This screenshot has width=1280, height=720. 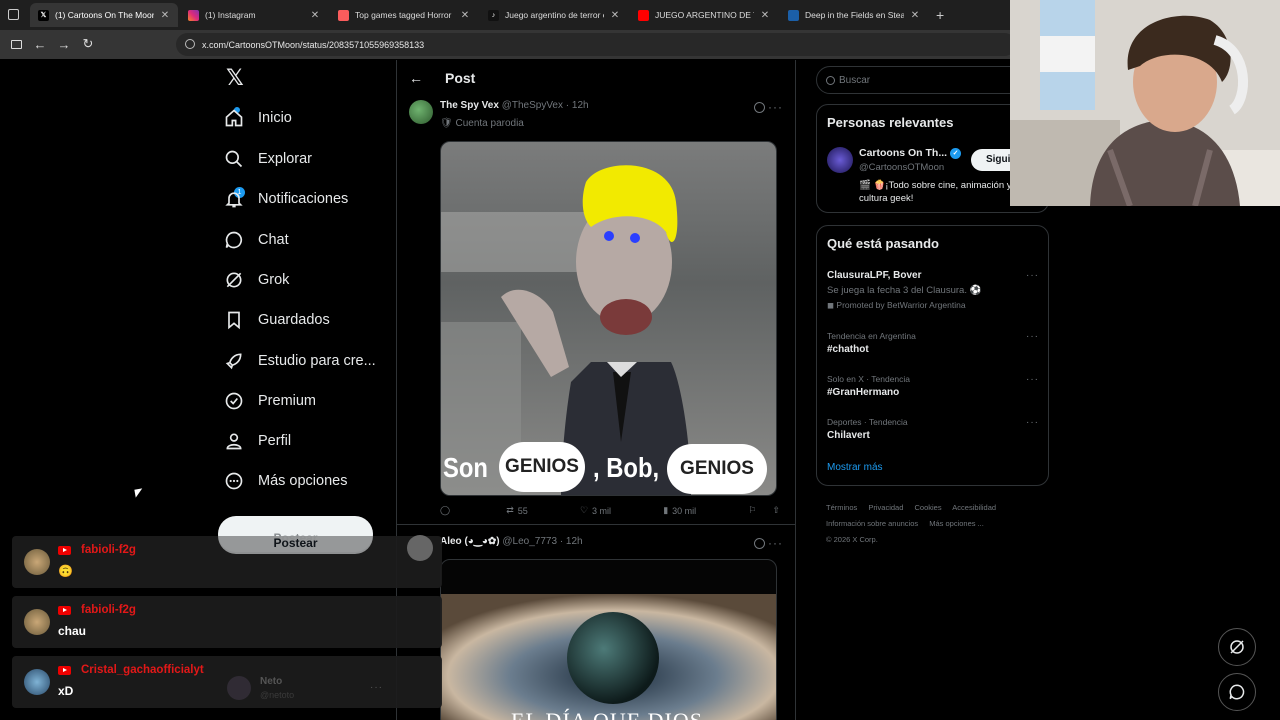 What do you see at coordinates (470, 541) in the screenshot?
I see `author-name: Aleo (◕‿◕✿)` at bounding box center [470, 541].